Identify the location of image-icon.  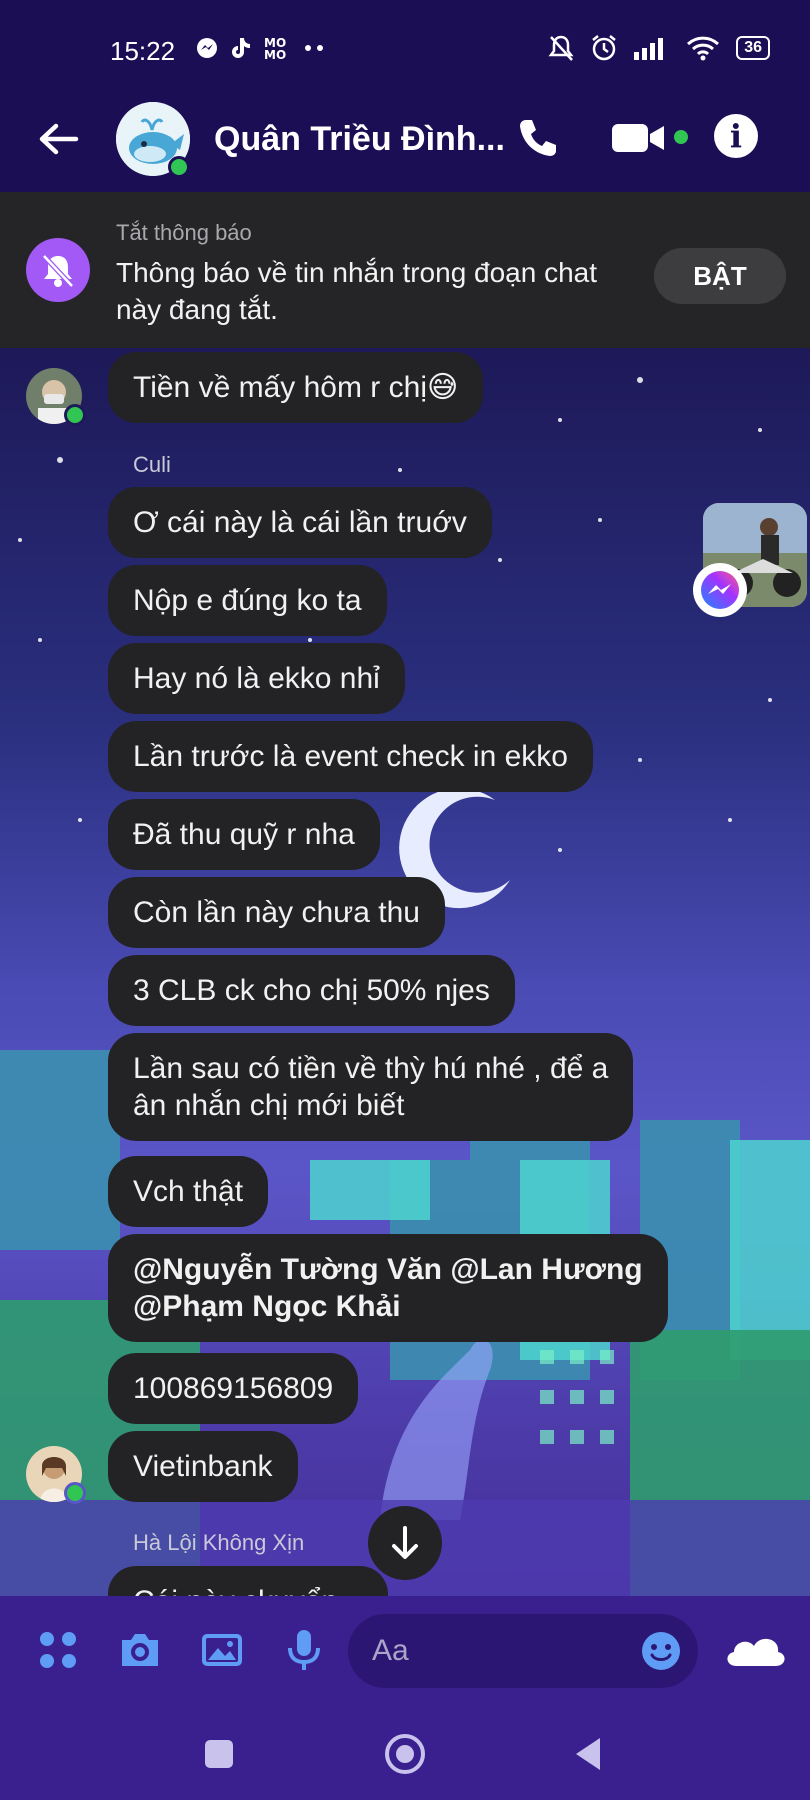
(222, 1650).